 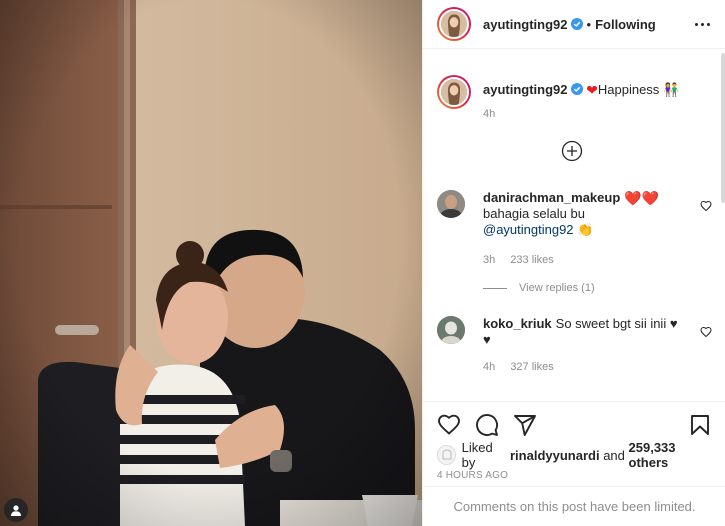 I want to click on post-timestamp: 4 HOURS AGO, so click(x=574, y=475).